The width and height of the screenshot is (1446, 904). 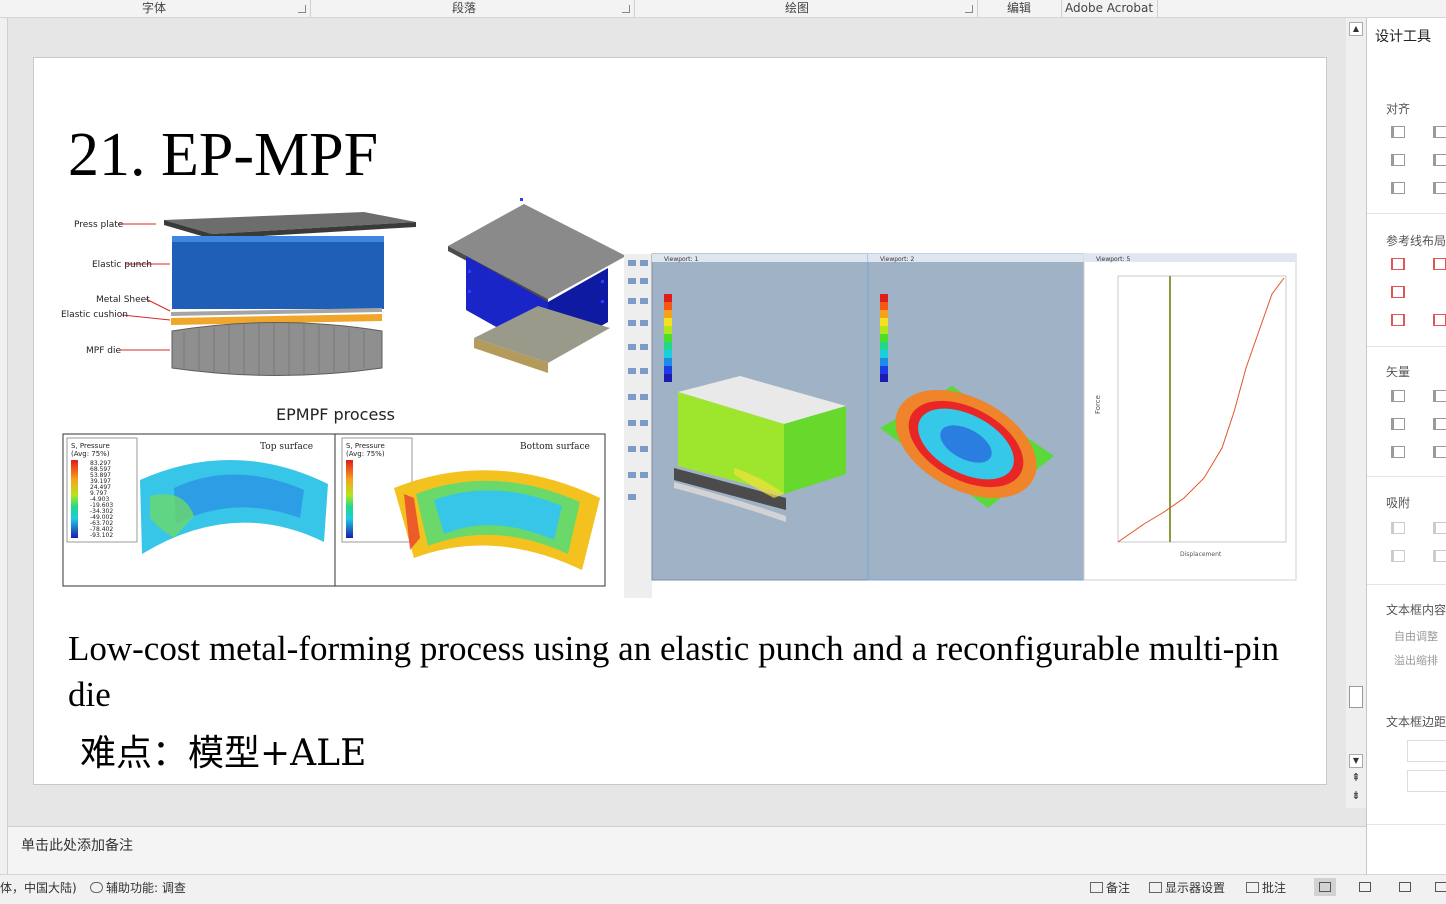 What do you see at coordinates (638, 426) in the screenshot?
I see `abaqus-toolbox-strip` at bounding box center [638, 426].